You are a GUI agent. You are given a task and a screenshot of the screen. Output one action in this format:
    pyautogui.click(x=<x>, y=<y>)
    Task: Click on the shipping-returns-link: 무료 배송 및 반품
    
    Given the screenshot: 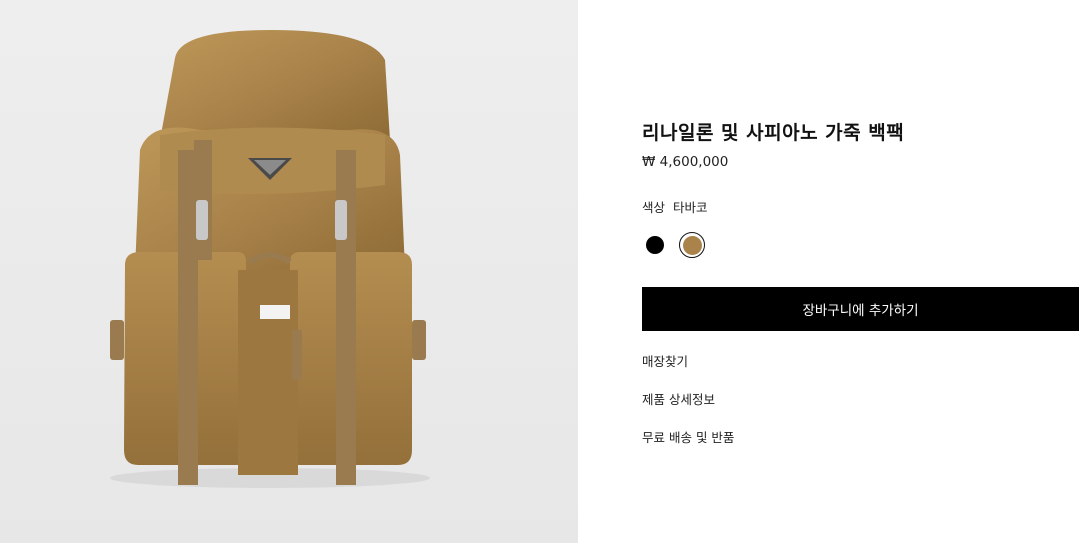 What is the action you would take?
    pyautogui.click(x=688, y=436)
    